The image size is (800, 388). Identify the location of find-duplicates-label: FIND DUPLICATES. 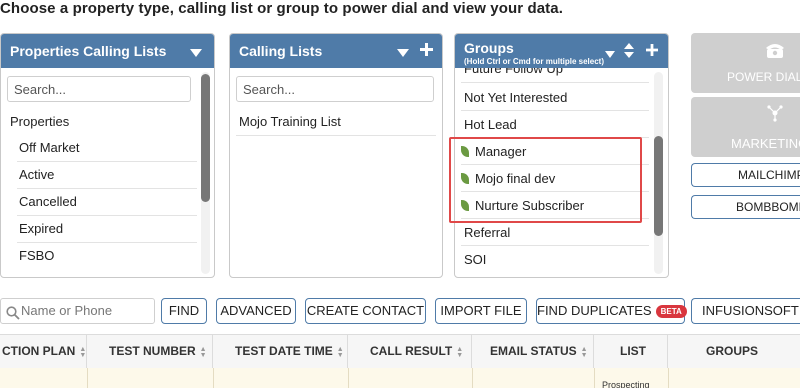
(594, 310).